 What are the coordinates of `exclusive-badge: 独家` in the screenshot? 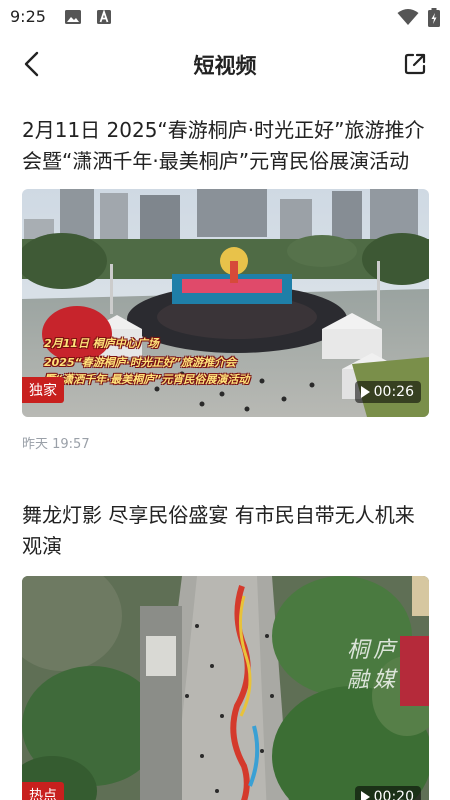 It's located at (43, 390).